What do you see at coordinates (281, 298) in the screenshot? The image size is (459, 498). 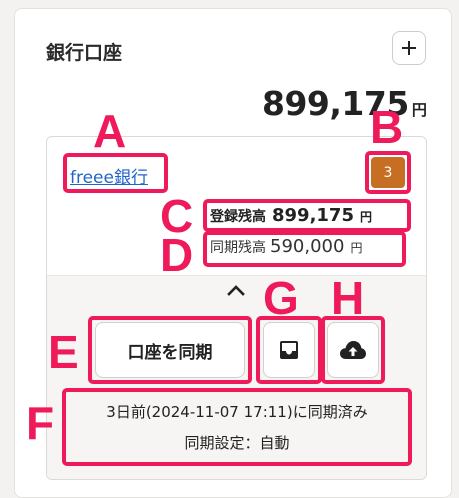 I see `marker-g: G` at bounding box center [281, 298].